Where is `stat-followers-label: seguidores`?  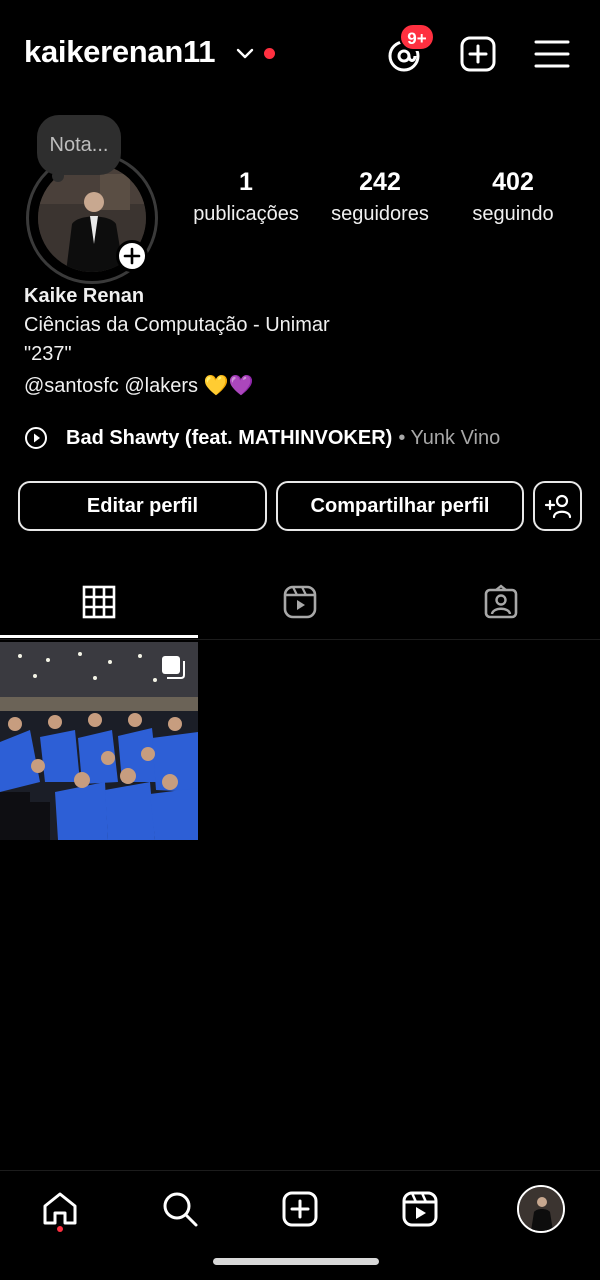 stat-followers-label: seguidores is located at coordinates (380, 214).